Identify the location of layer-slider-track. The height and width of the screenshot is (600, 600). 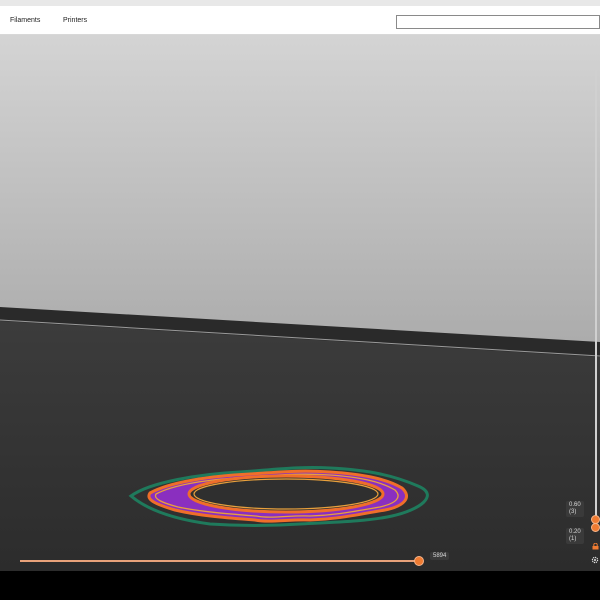
(596, 294).